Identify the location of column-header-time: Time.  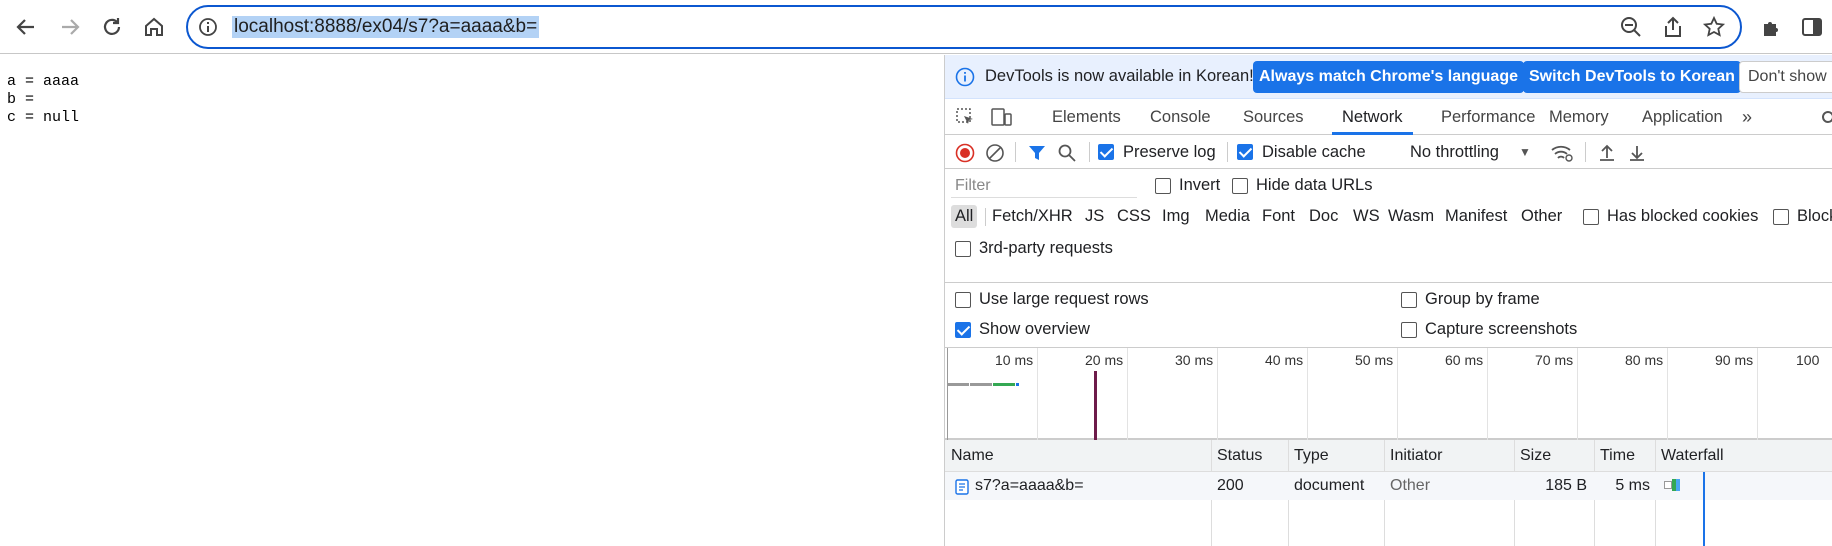
(1617, 456).